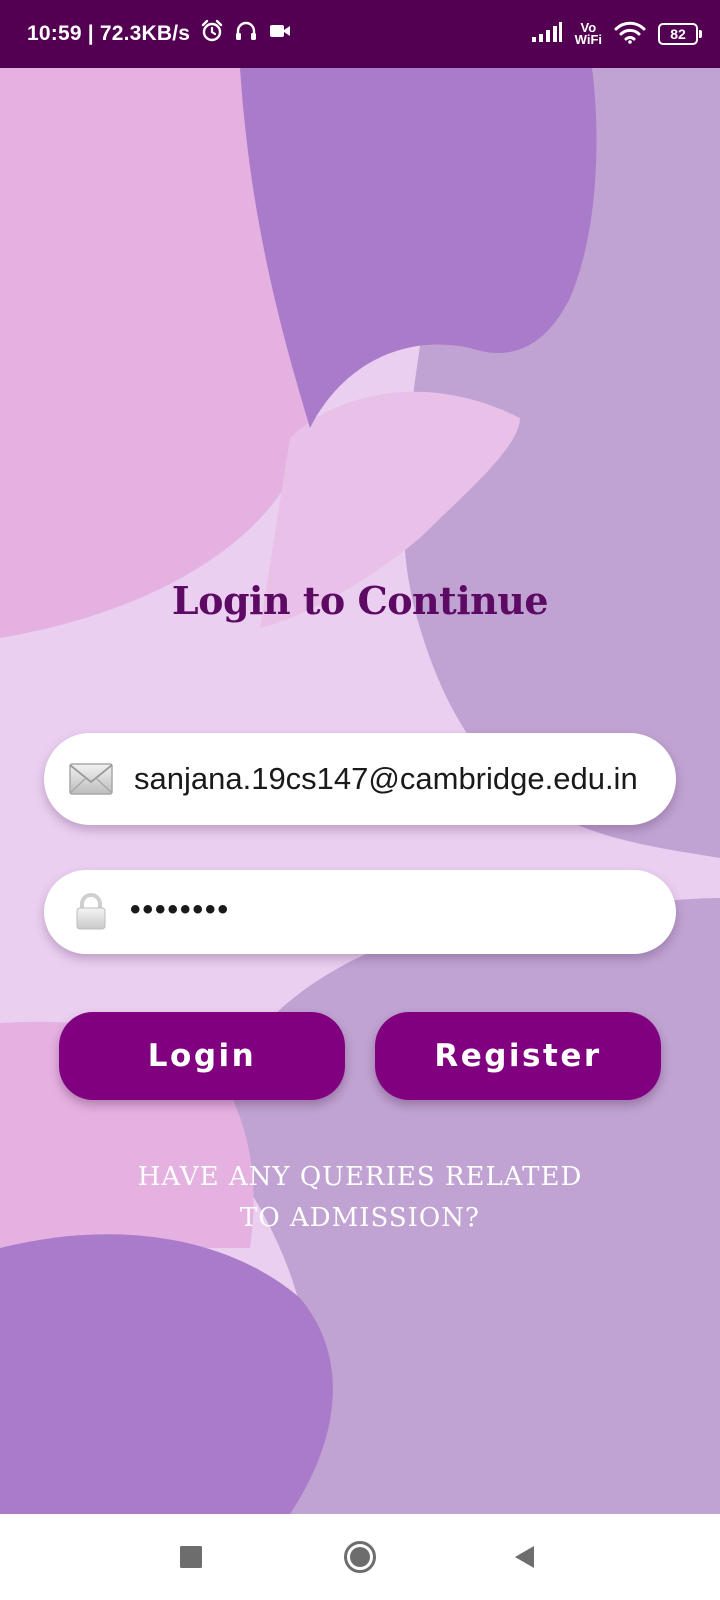 Image resolution: width=720 pixels, height=1600 pixels. I want to click on lock-icon, so click(91, 912).